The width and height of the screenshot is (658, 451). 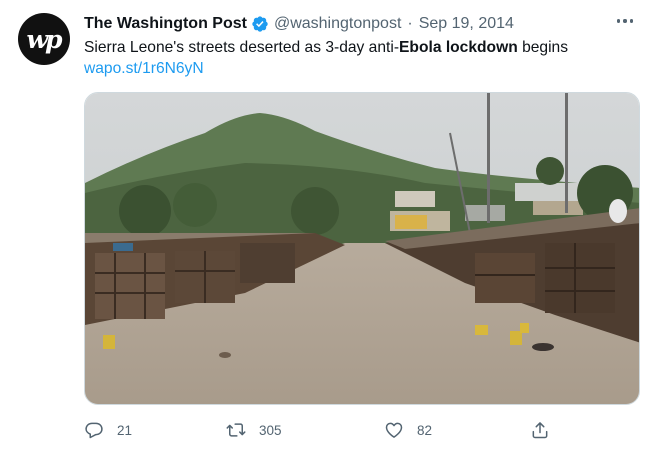 What do you see at coordinates (458, 47) in the screenshot?
I see `tweet-text-bold: Ebola lockdown` at bounding box center [458, 47].